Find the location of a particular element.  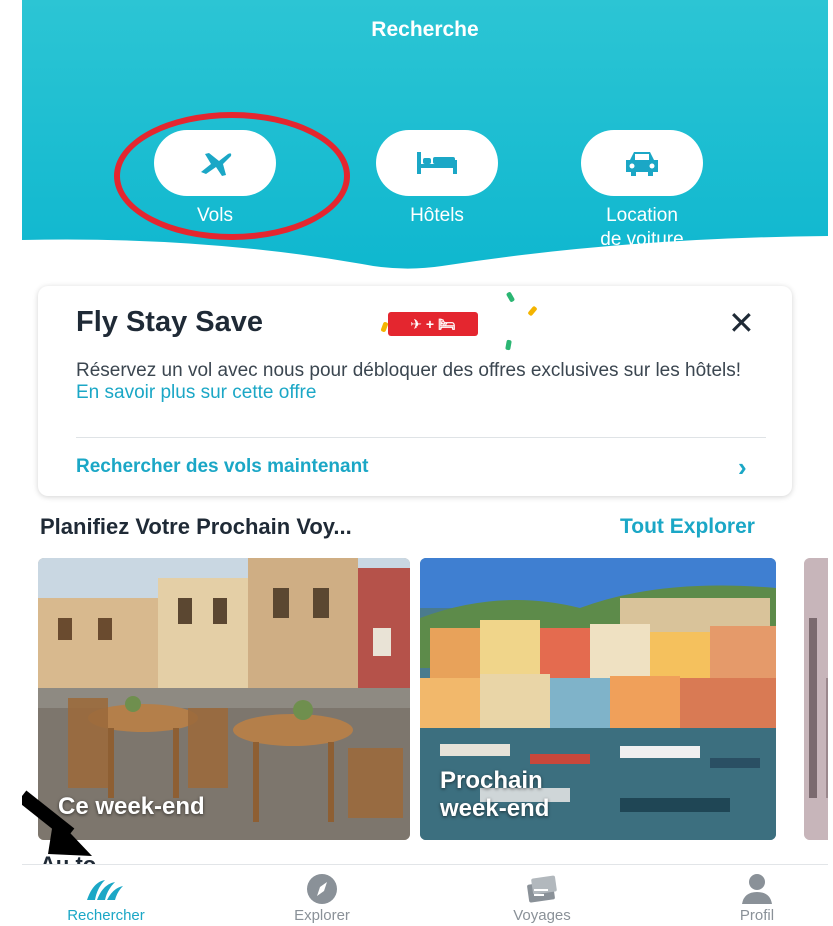

tab-profile-label: Profil is located at coordinates (757, 915).